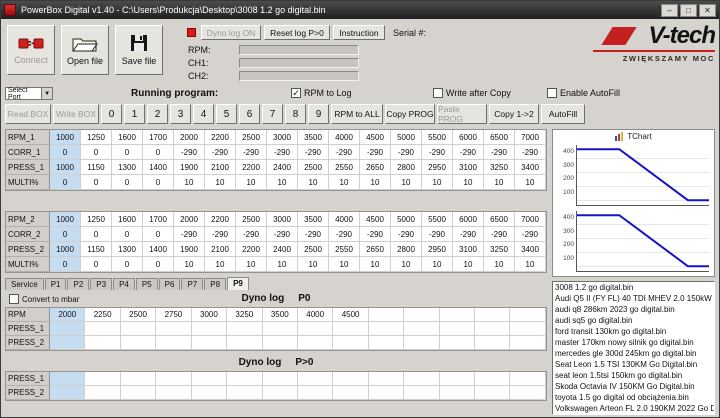 The height and width of the screenshot is (418, 720). What do you see at coordinates (462, 114) in the screenshot?
I see `paste-prog-button: Paste PROG` at bounding box center [462, 114].